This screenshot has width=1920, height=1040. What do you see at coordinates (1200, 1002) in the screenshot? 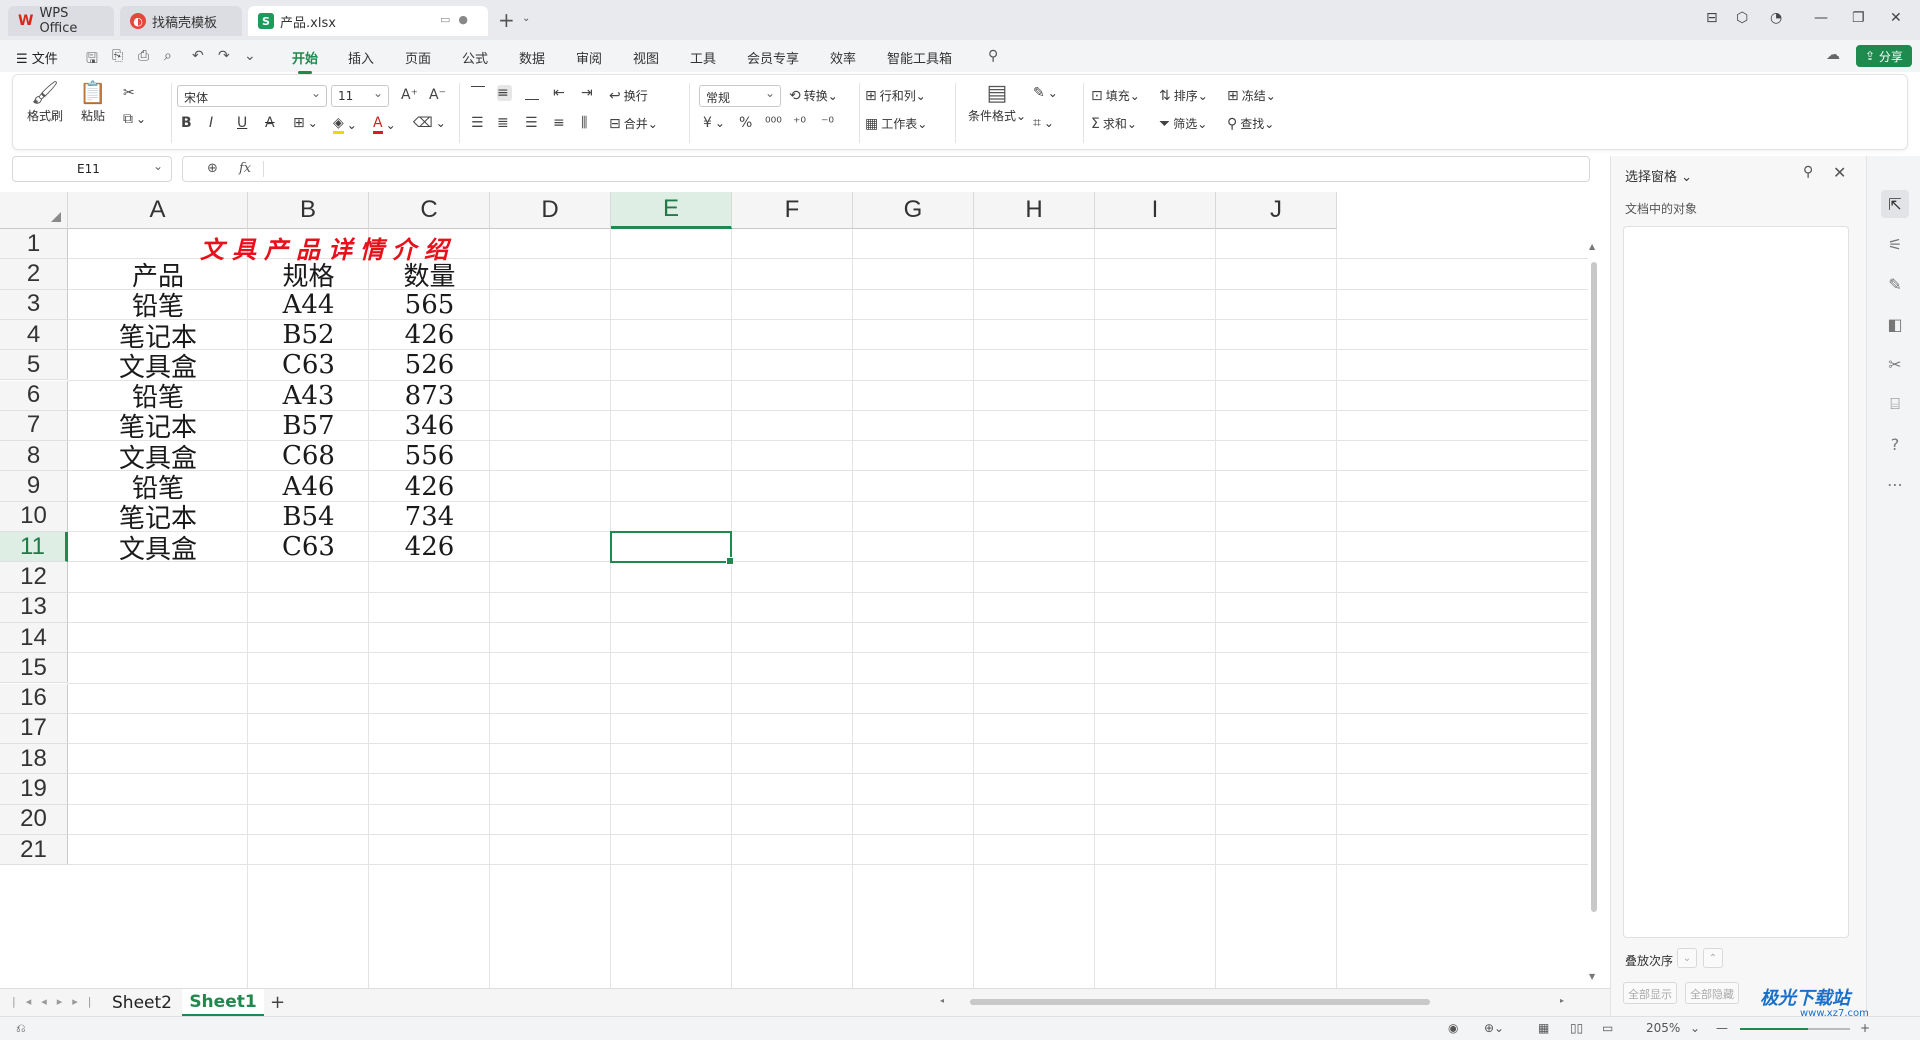
I see `scroll-thumb` at bounding box center [1200, 1002].